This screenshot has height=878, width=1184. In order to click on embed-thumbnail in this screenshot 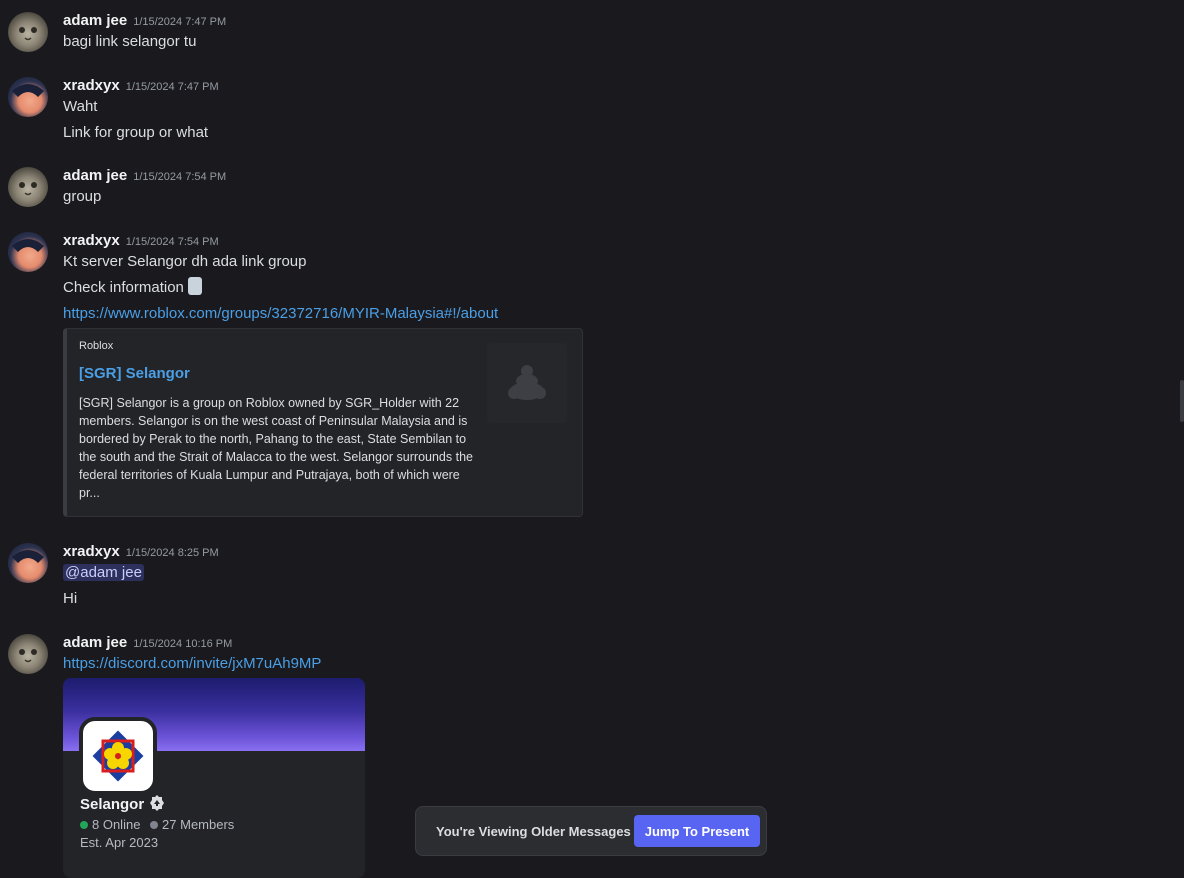, I will do `click(527, 383)`.